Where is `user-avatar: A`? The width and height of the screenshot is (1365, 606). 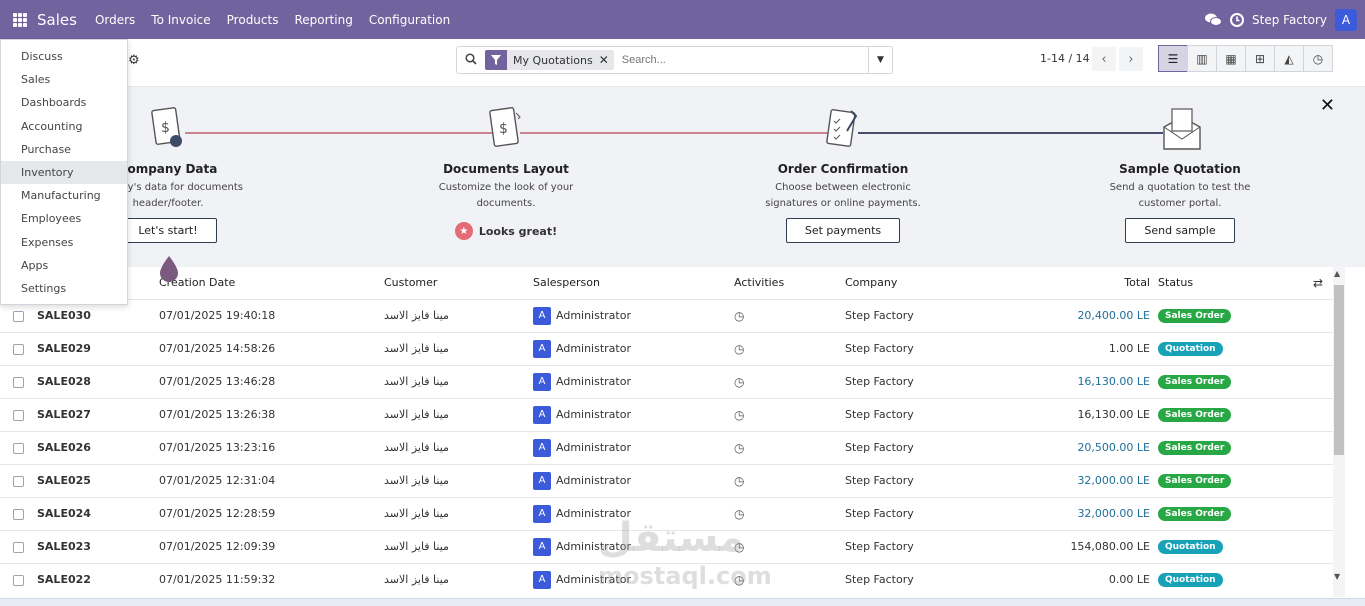 user-avatar: A is located at coordinates (1346, 19).